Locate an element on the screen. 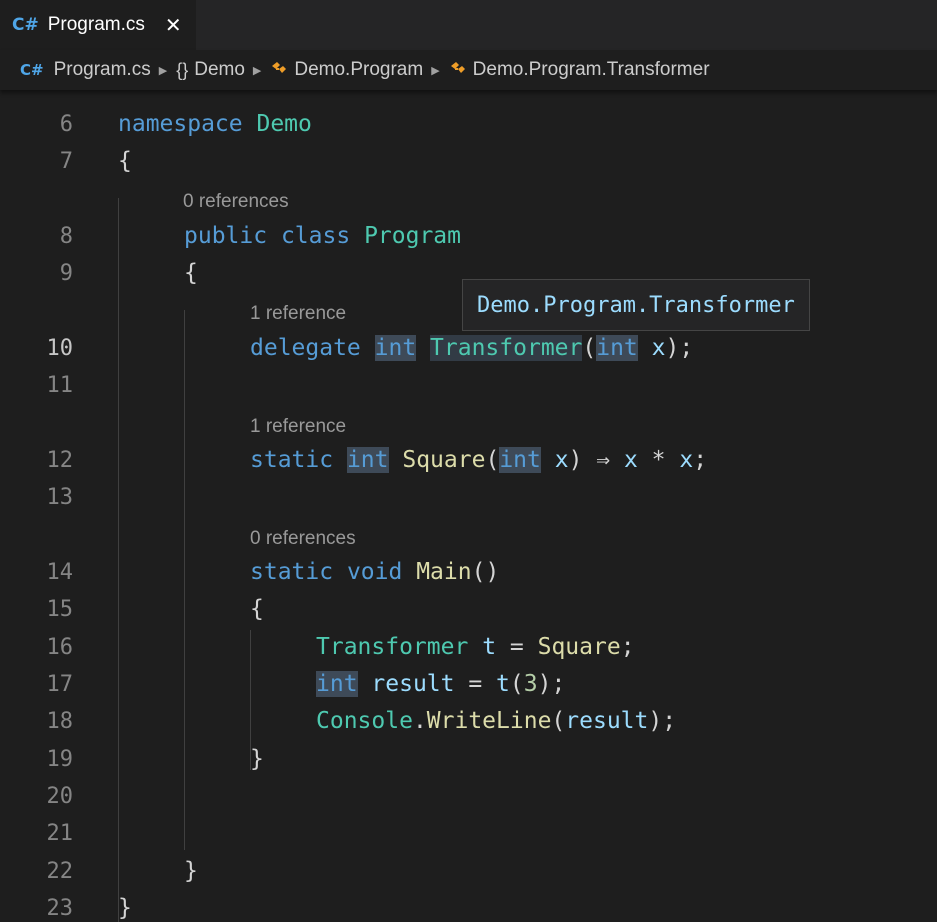 This screenshot has height=922, width=937. breadcrumb-class: Demo.Program is located at coordinates (346, 70).